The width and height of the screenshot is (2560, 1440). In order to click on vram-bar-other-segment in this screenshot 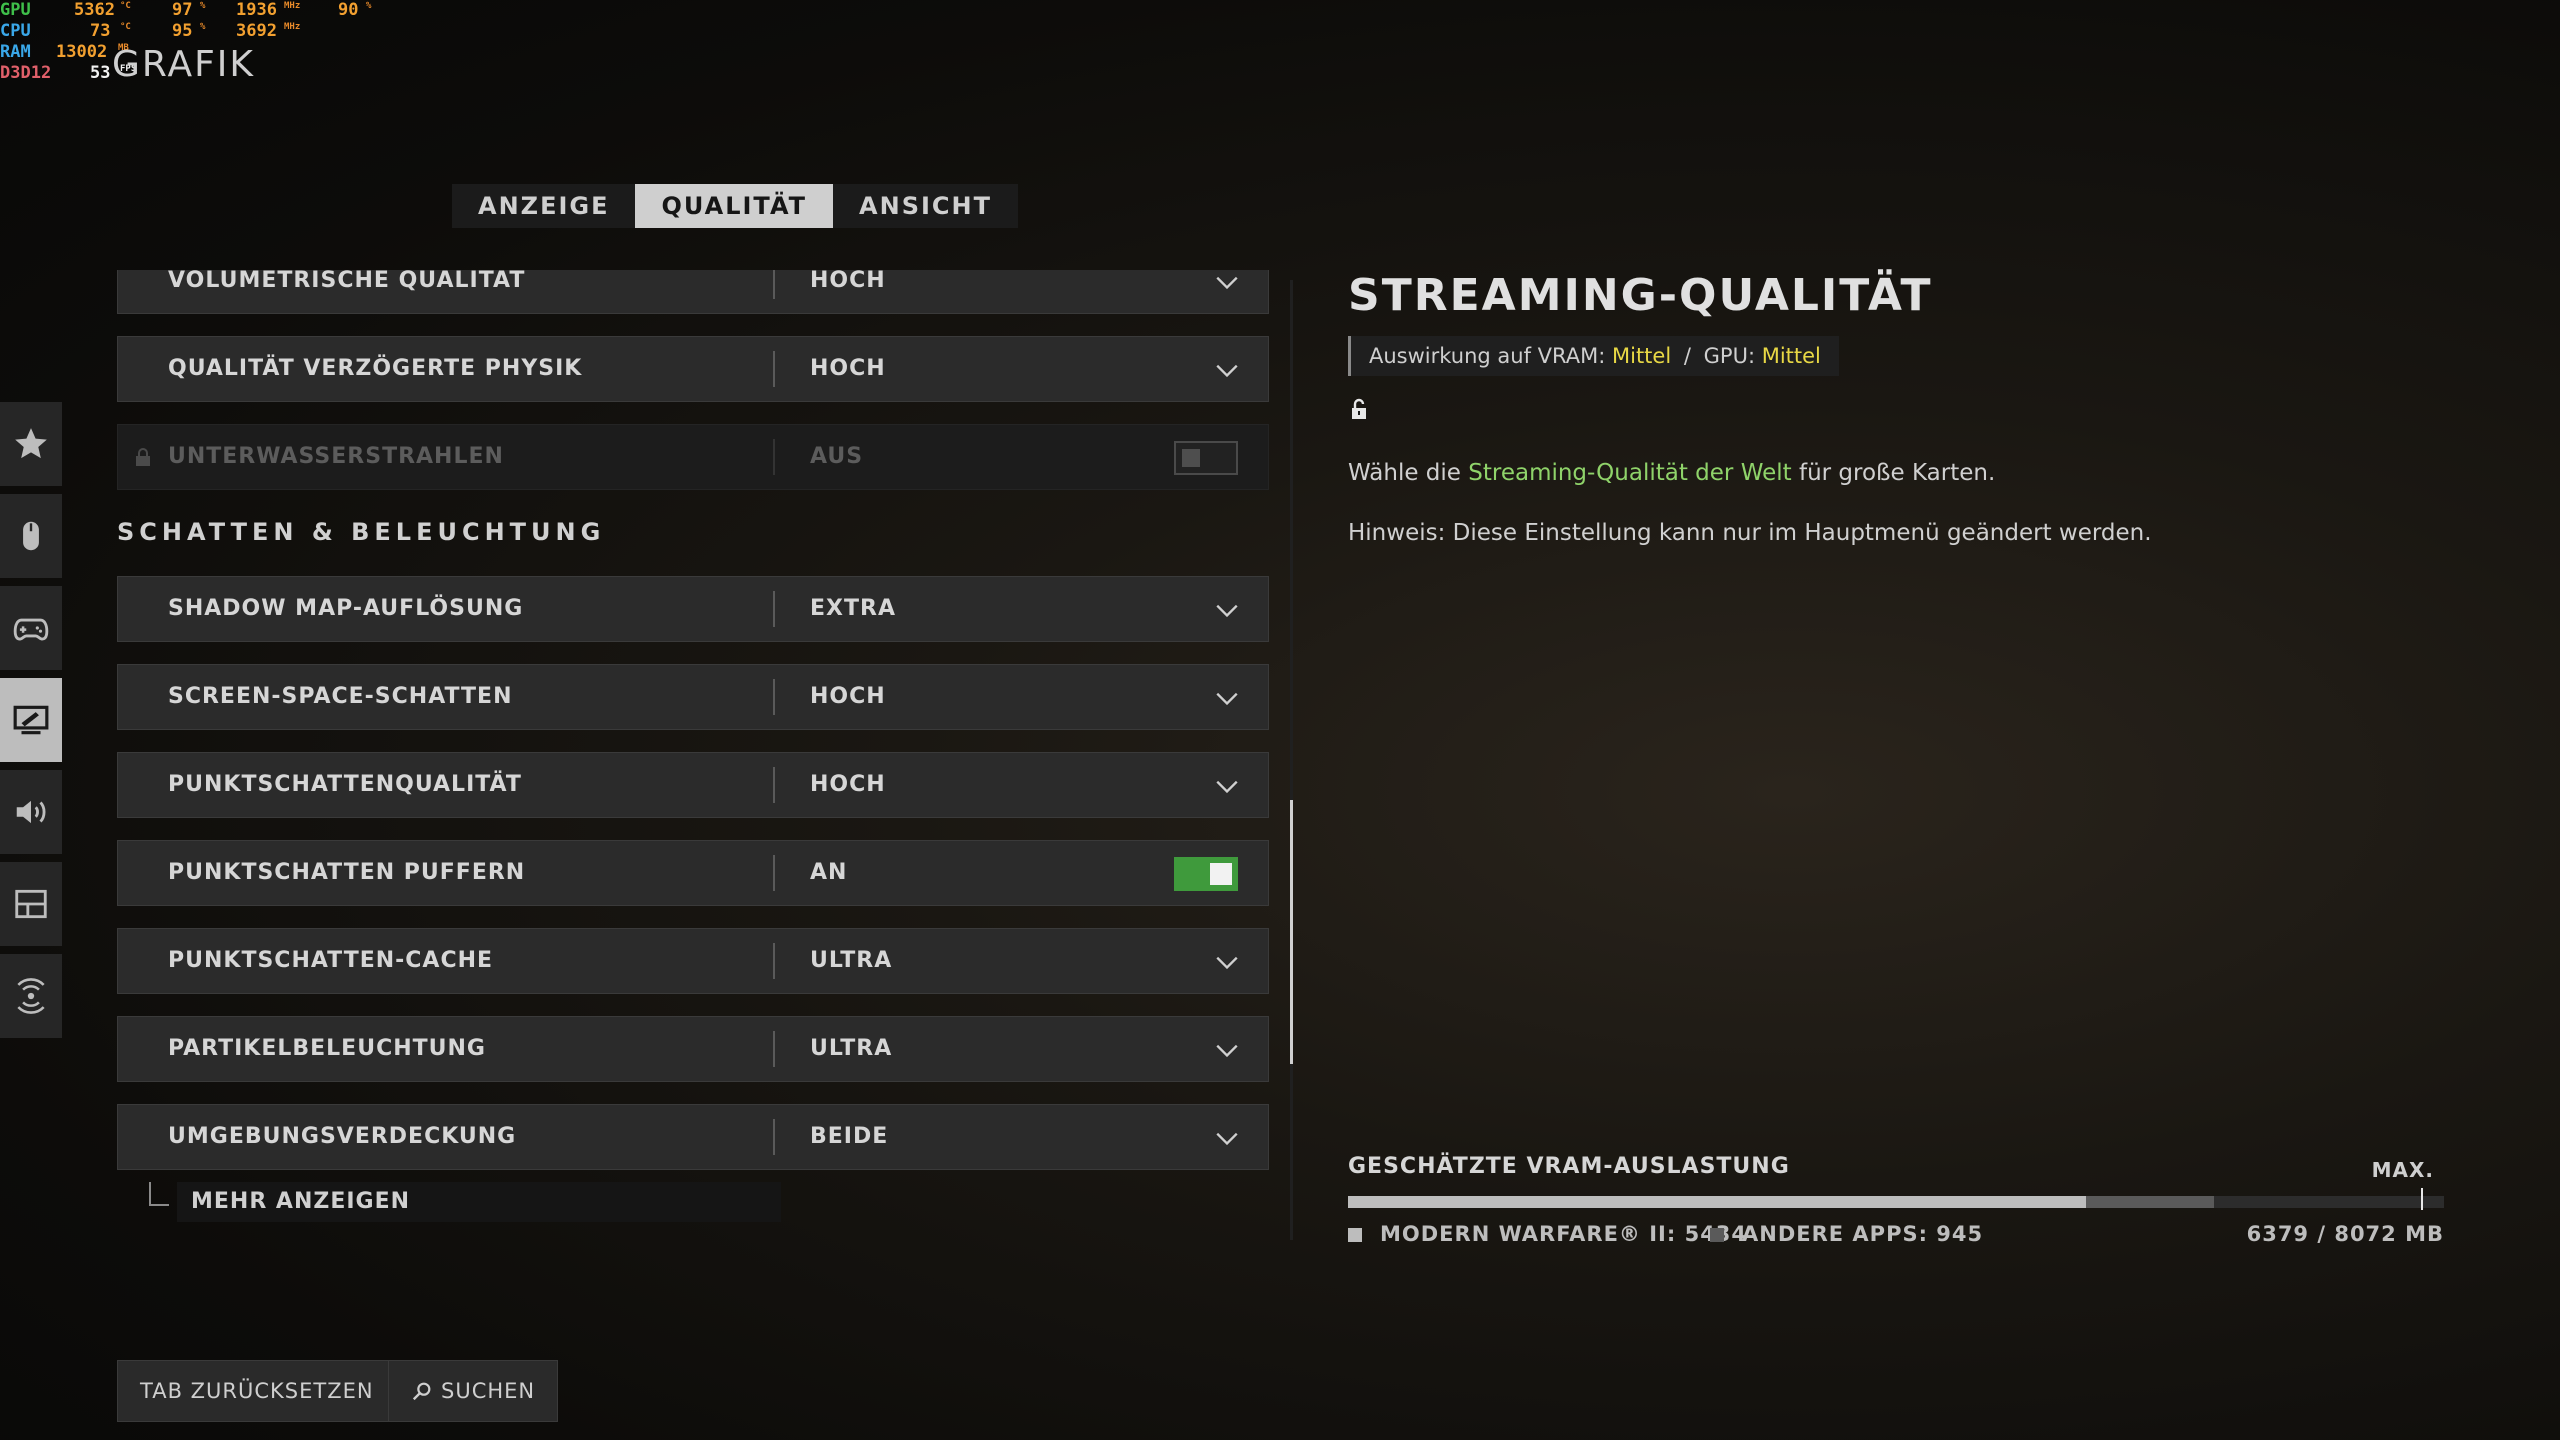, I will do `click(2150, 1202)`.